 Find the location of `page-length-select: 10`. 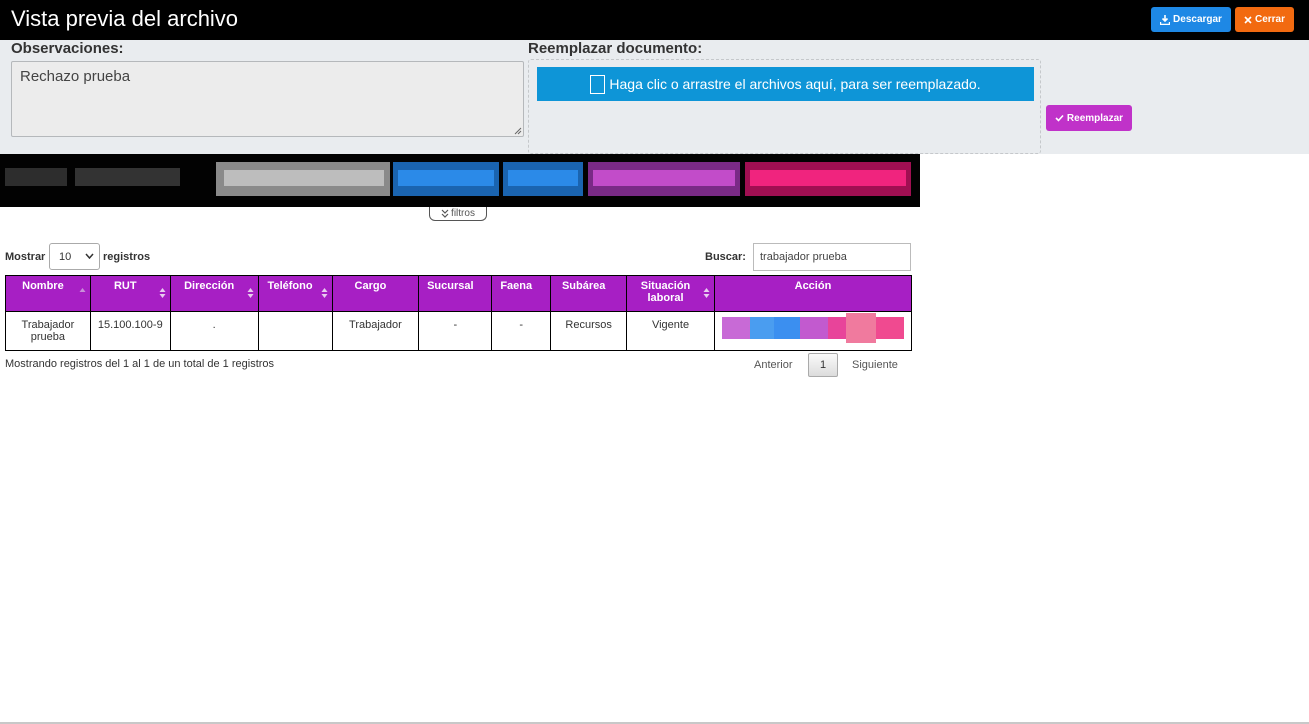

page-length-select: 10 is located at coordinates (74, 256).